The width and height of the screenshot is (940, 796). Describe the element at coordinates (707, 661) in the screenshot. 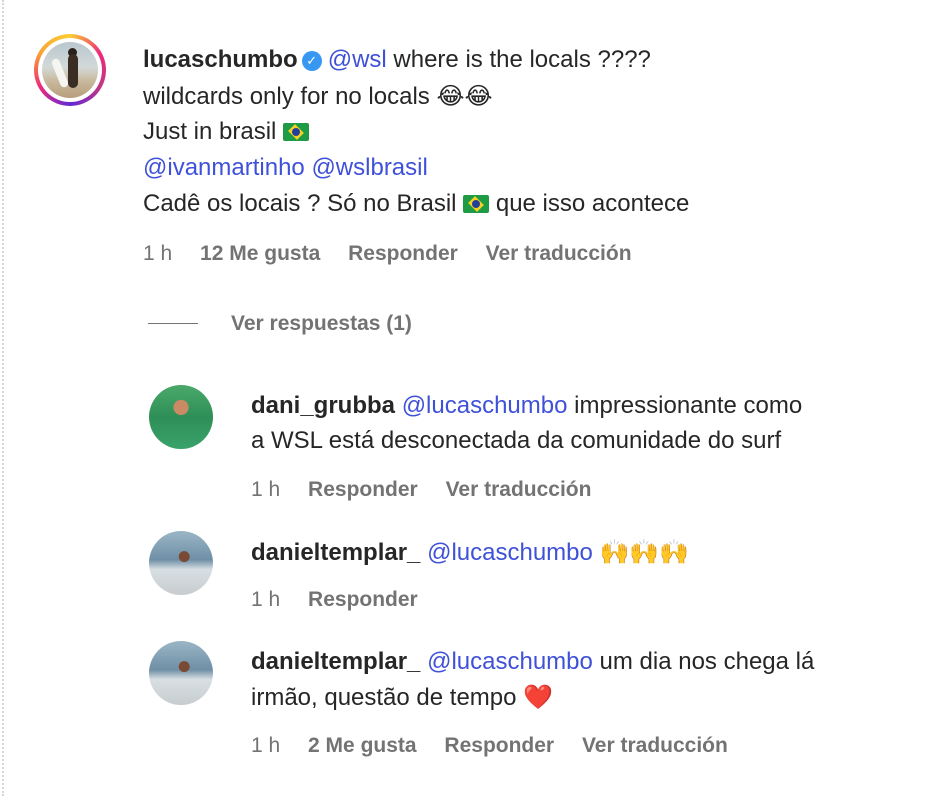

I see `reply3-line1-text: um dia nos chega lá` at that location.